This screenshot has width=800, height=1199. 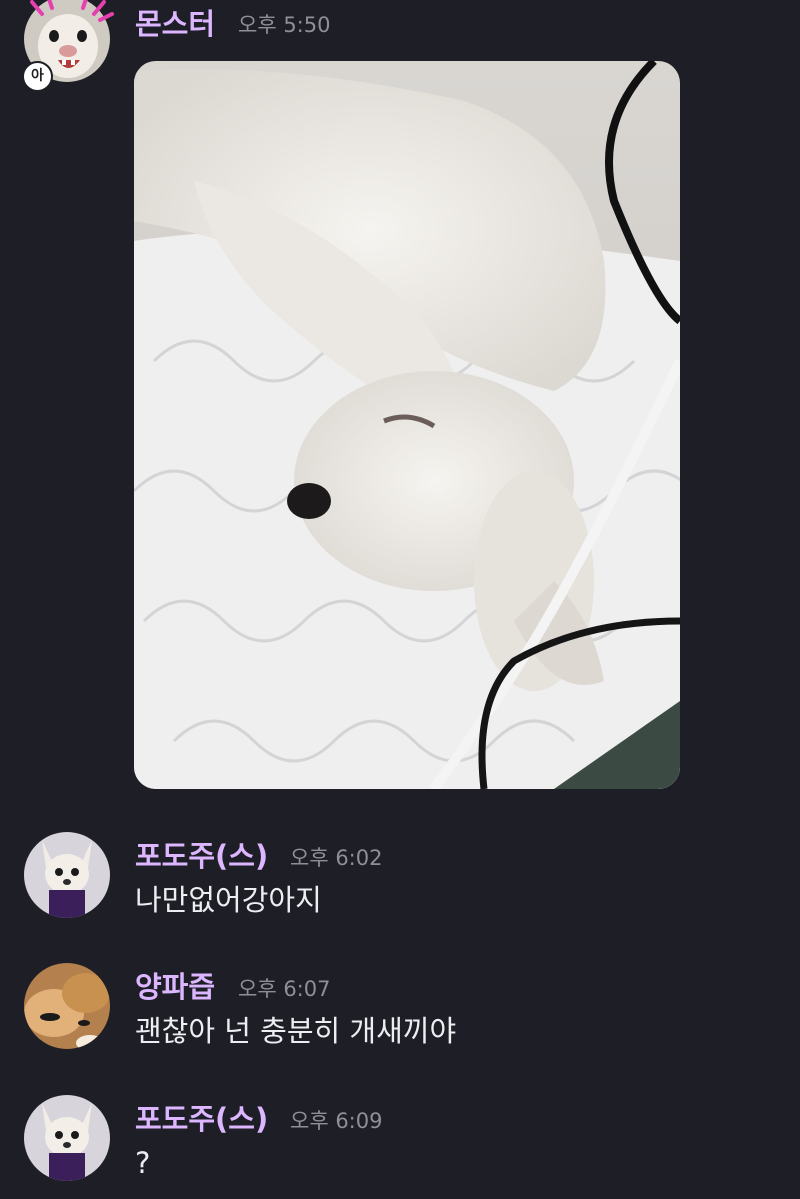 I want to click on timestamp: 오후 6:09, so click(x=336, y=1121).